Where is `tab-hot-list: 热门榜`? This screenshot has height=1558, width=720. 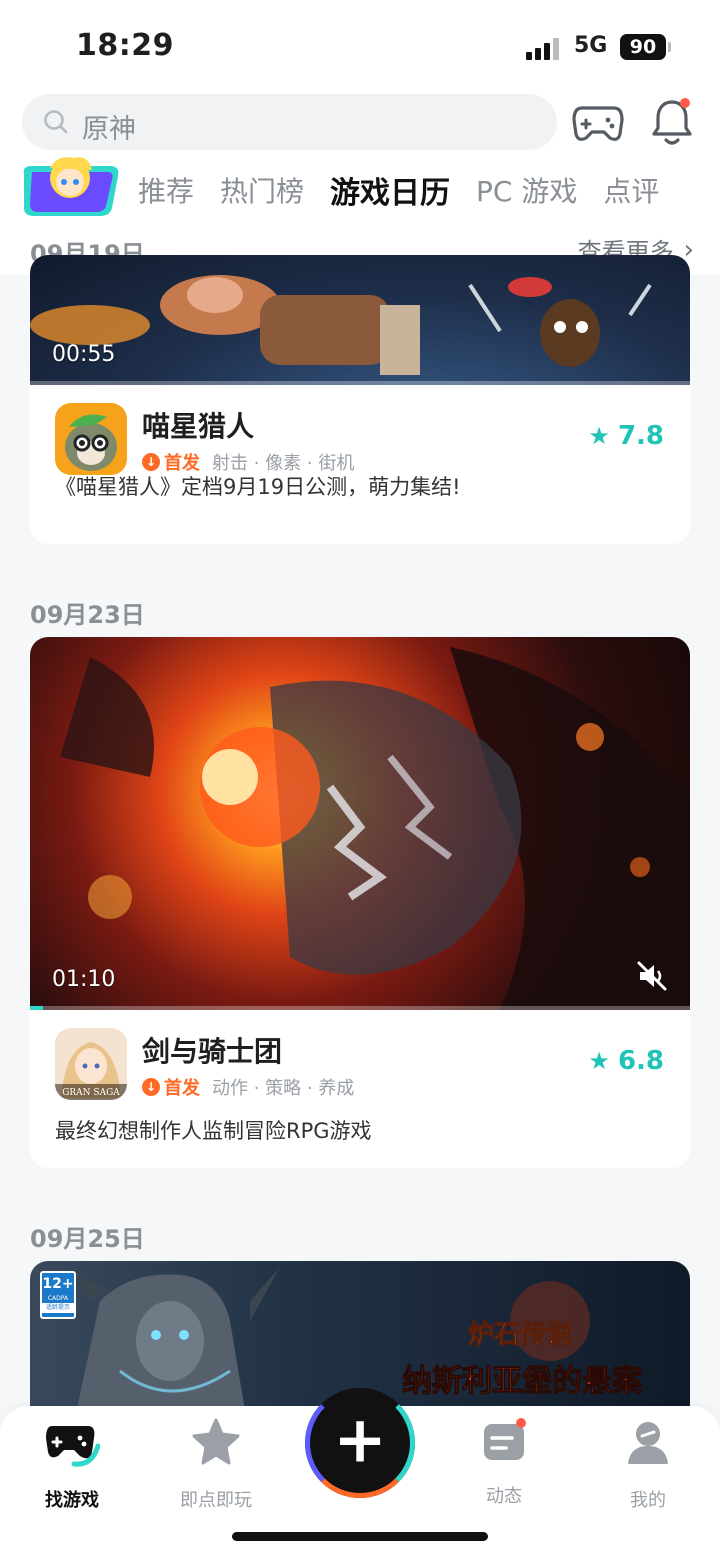
tab-hot-list: 热门榜 is located at coordinates (262, 190).